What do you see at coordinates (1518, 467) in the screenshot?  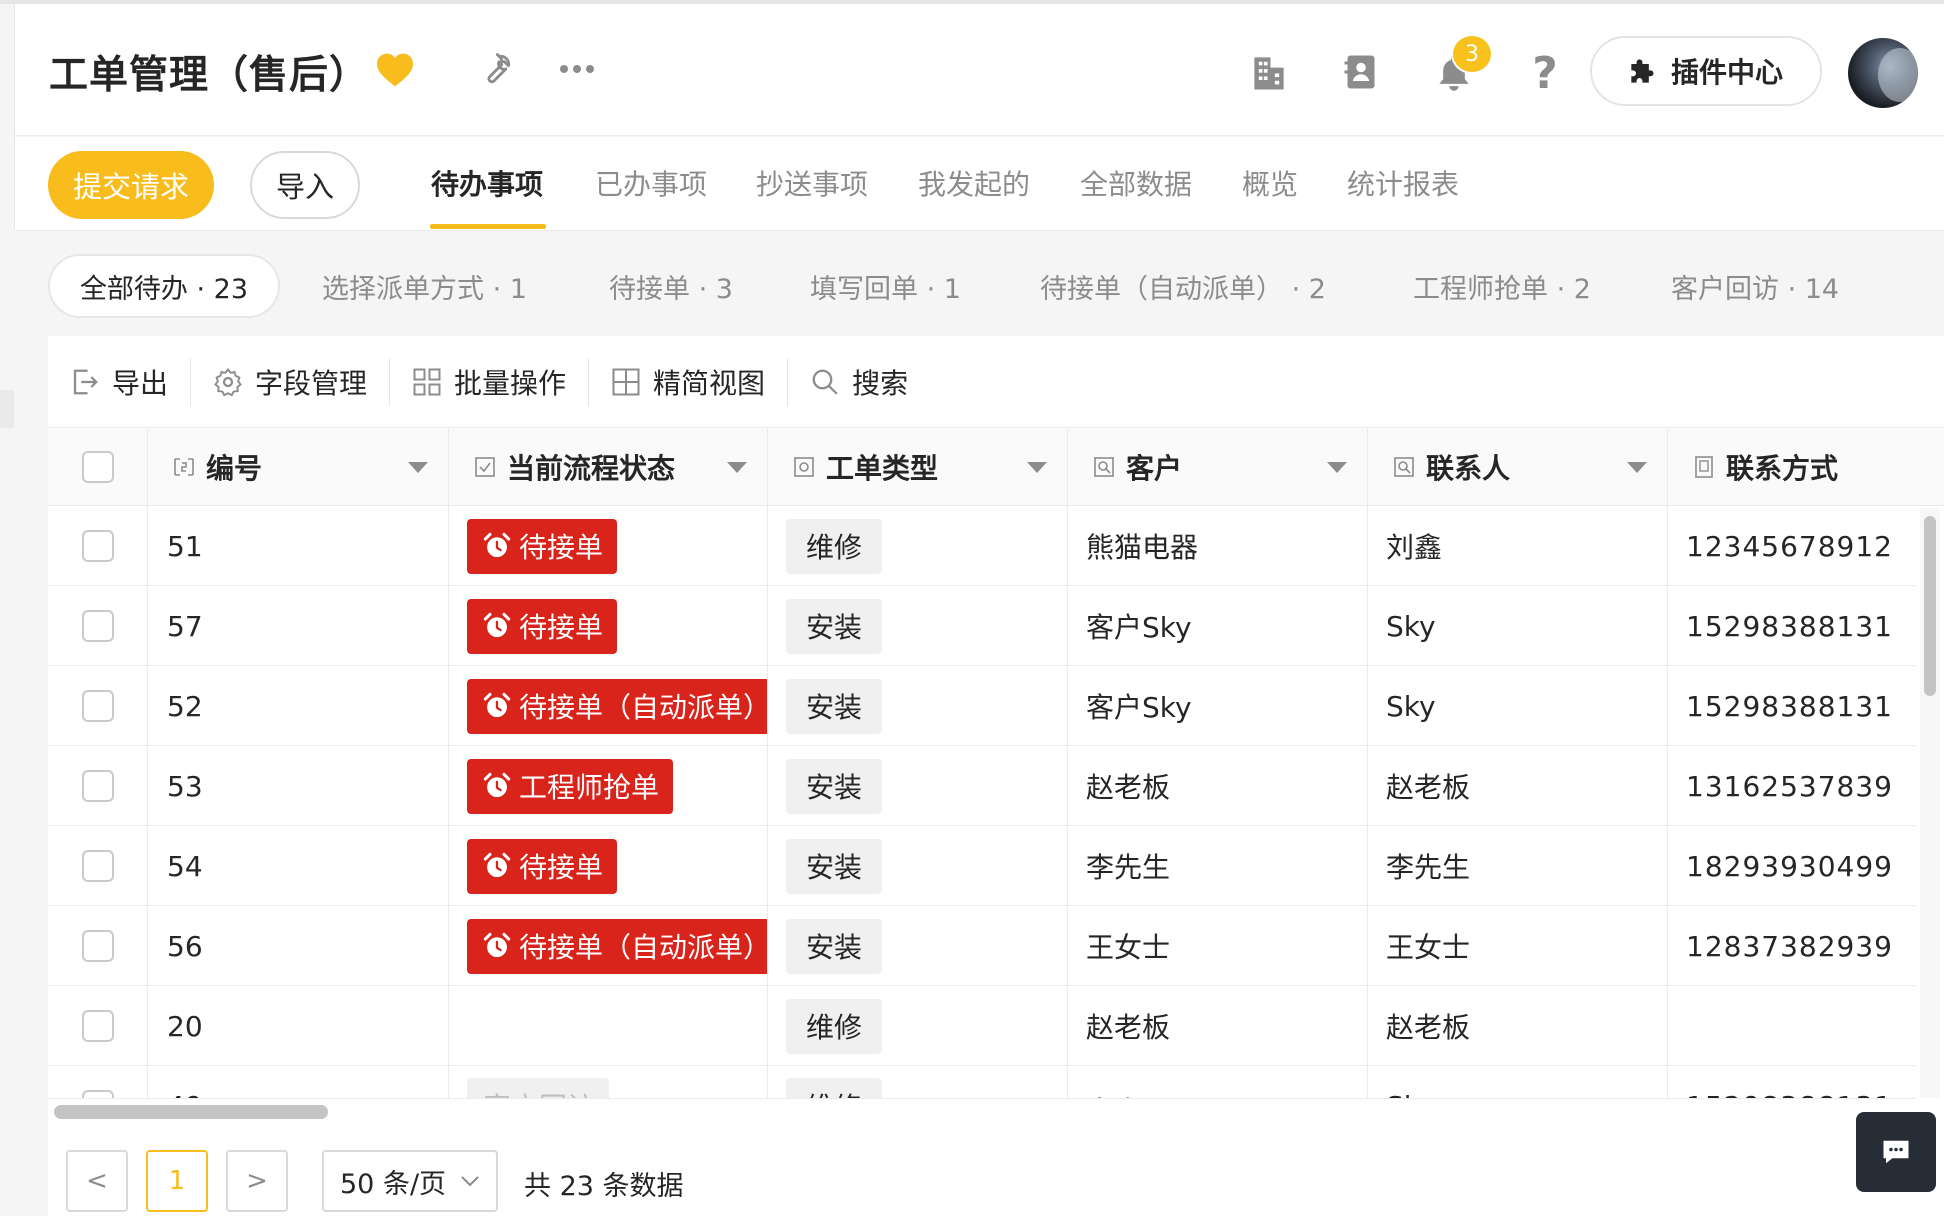 I see `column-header-contact: 联系人` at bounding box center [1518, 467].